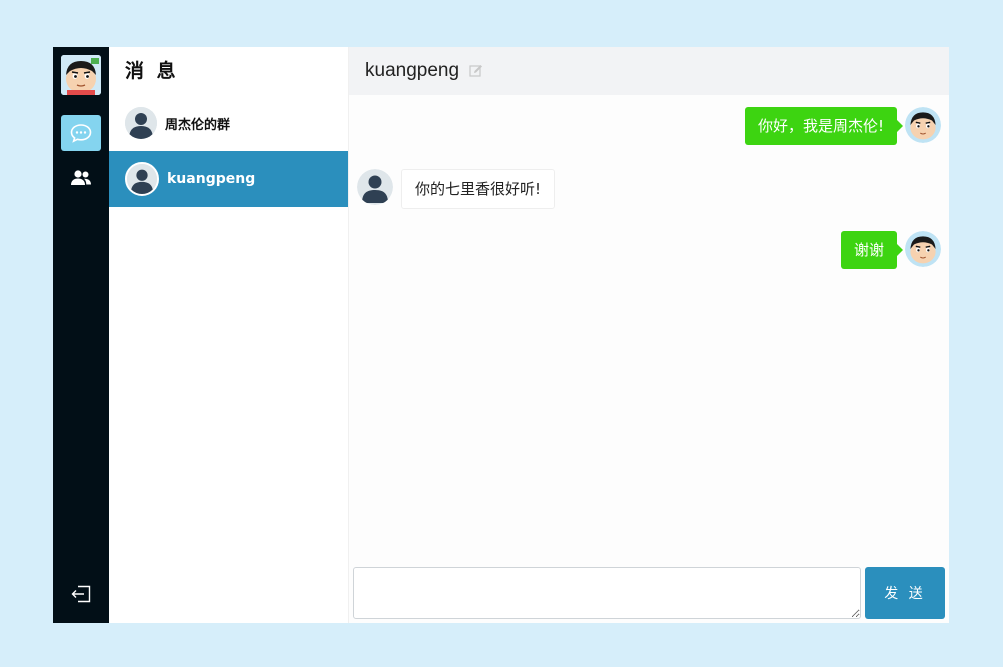  What do you see at coordinates (905, 593) in the screenshot?
I see `send-button: 发 送` at bounding box center [905, 593].